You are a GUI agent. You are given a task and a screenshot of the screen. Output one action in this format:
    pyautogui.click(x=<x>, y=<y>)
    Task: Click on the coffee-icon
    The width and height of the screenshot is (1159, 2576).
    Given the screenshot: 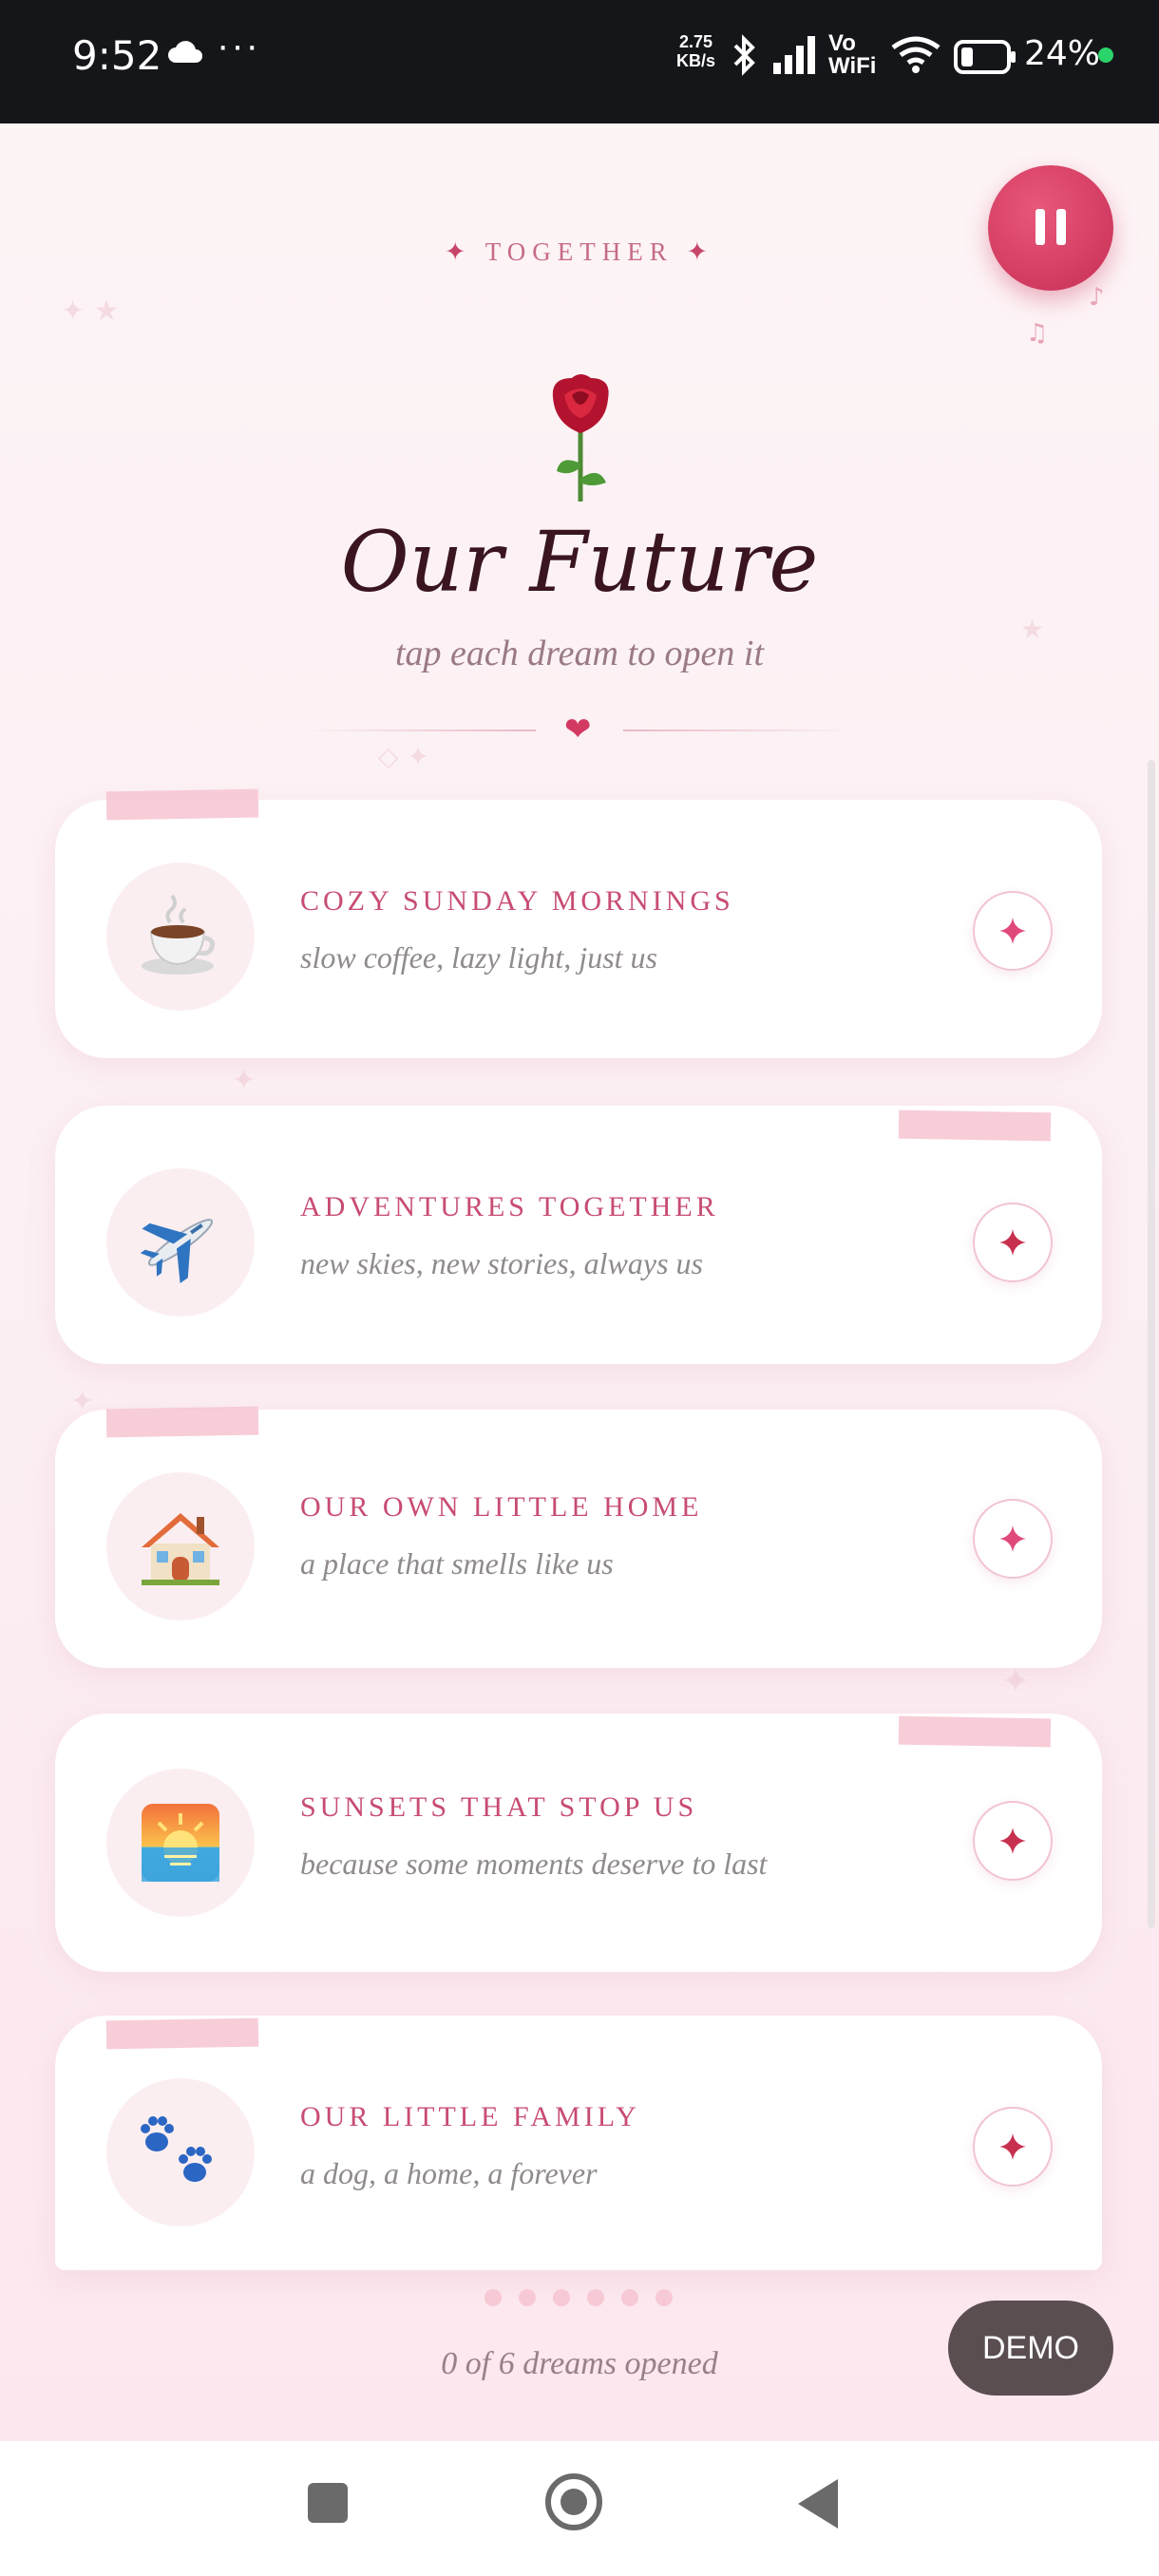 What is the action you would take?
    pyautogui.click(x=179, y=934)
    